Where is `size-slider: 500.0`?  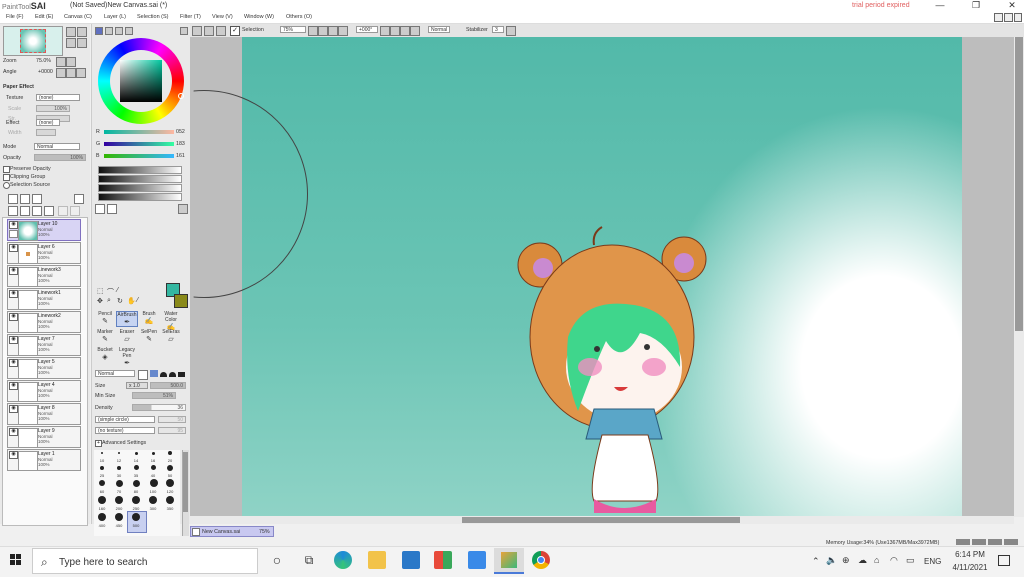 size-slider: 500.0 is located at coordinates (168, 385).